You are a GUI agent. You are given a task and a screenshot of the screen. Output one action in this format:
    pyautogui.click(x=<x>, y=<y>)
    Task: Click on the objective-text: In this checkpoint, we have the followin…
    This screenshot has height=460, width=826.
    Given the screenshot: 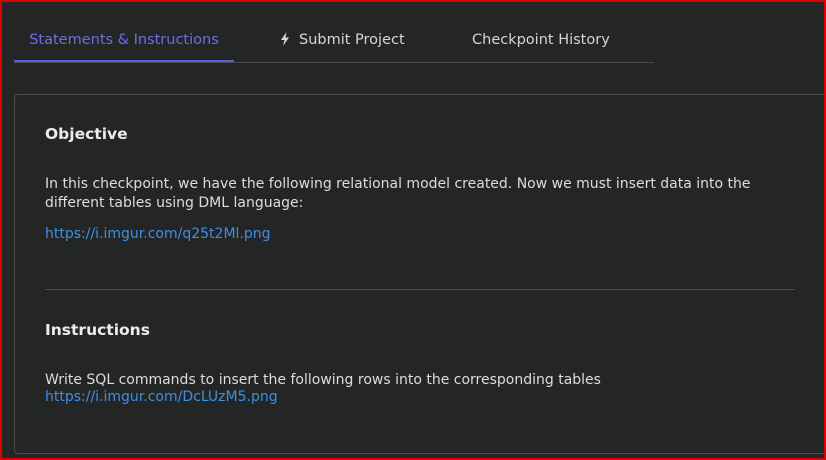 What is the action you would take?
    pyautogui.click(x=398, y=193)
    